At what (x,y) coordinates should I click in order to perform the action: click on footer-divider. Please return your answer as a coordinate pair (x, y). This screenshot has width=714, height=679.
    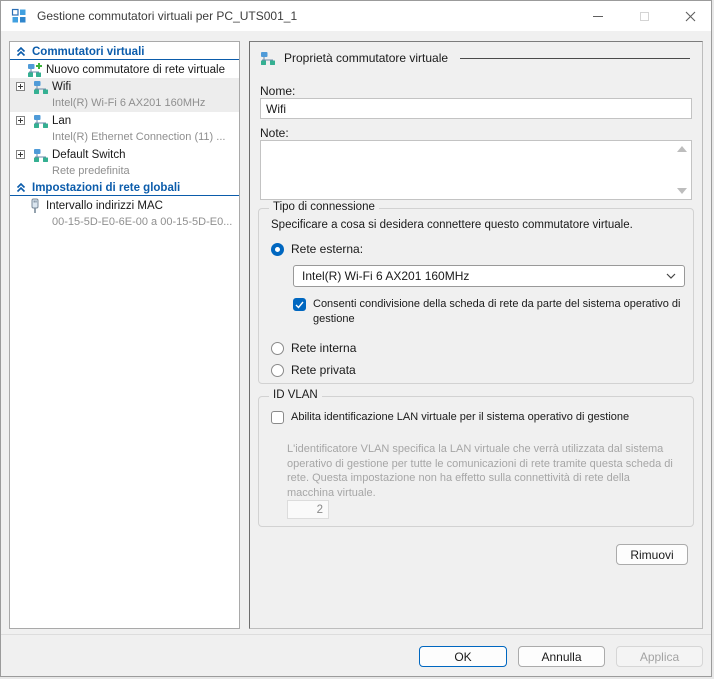
    Looking at the image, I should click on (356, 634).